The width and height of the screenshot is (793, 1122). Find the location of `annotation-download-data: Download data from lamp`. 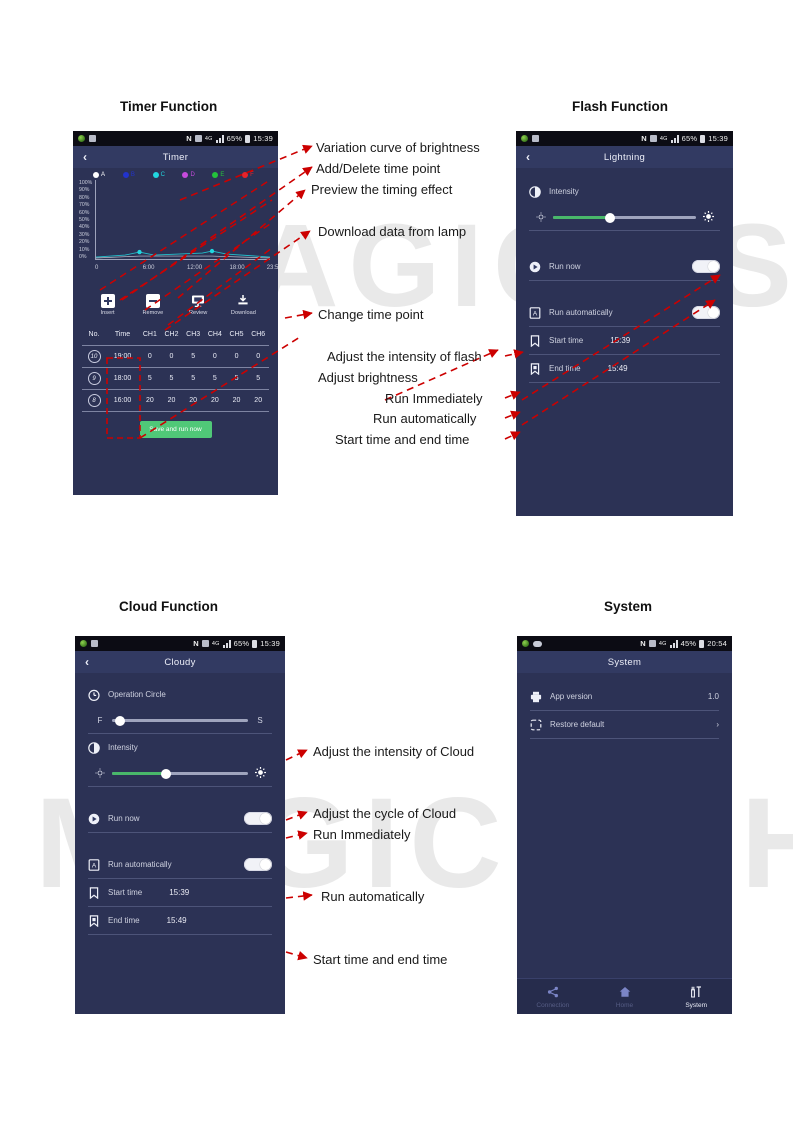

annotation-download-data: Download data from lamp is located at coordinates (392, 231).